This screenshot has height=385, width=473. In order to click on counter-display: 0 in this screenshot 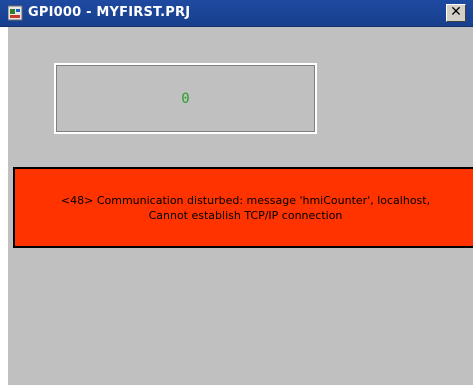, I will do `click(185, 98)`.